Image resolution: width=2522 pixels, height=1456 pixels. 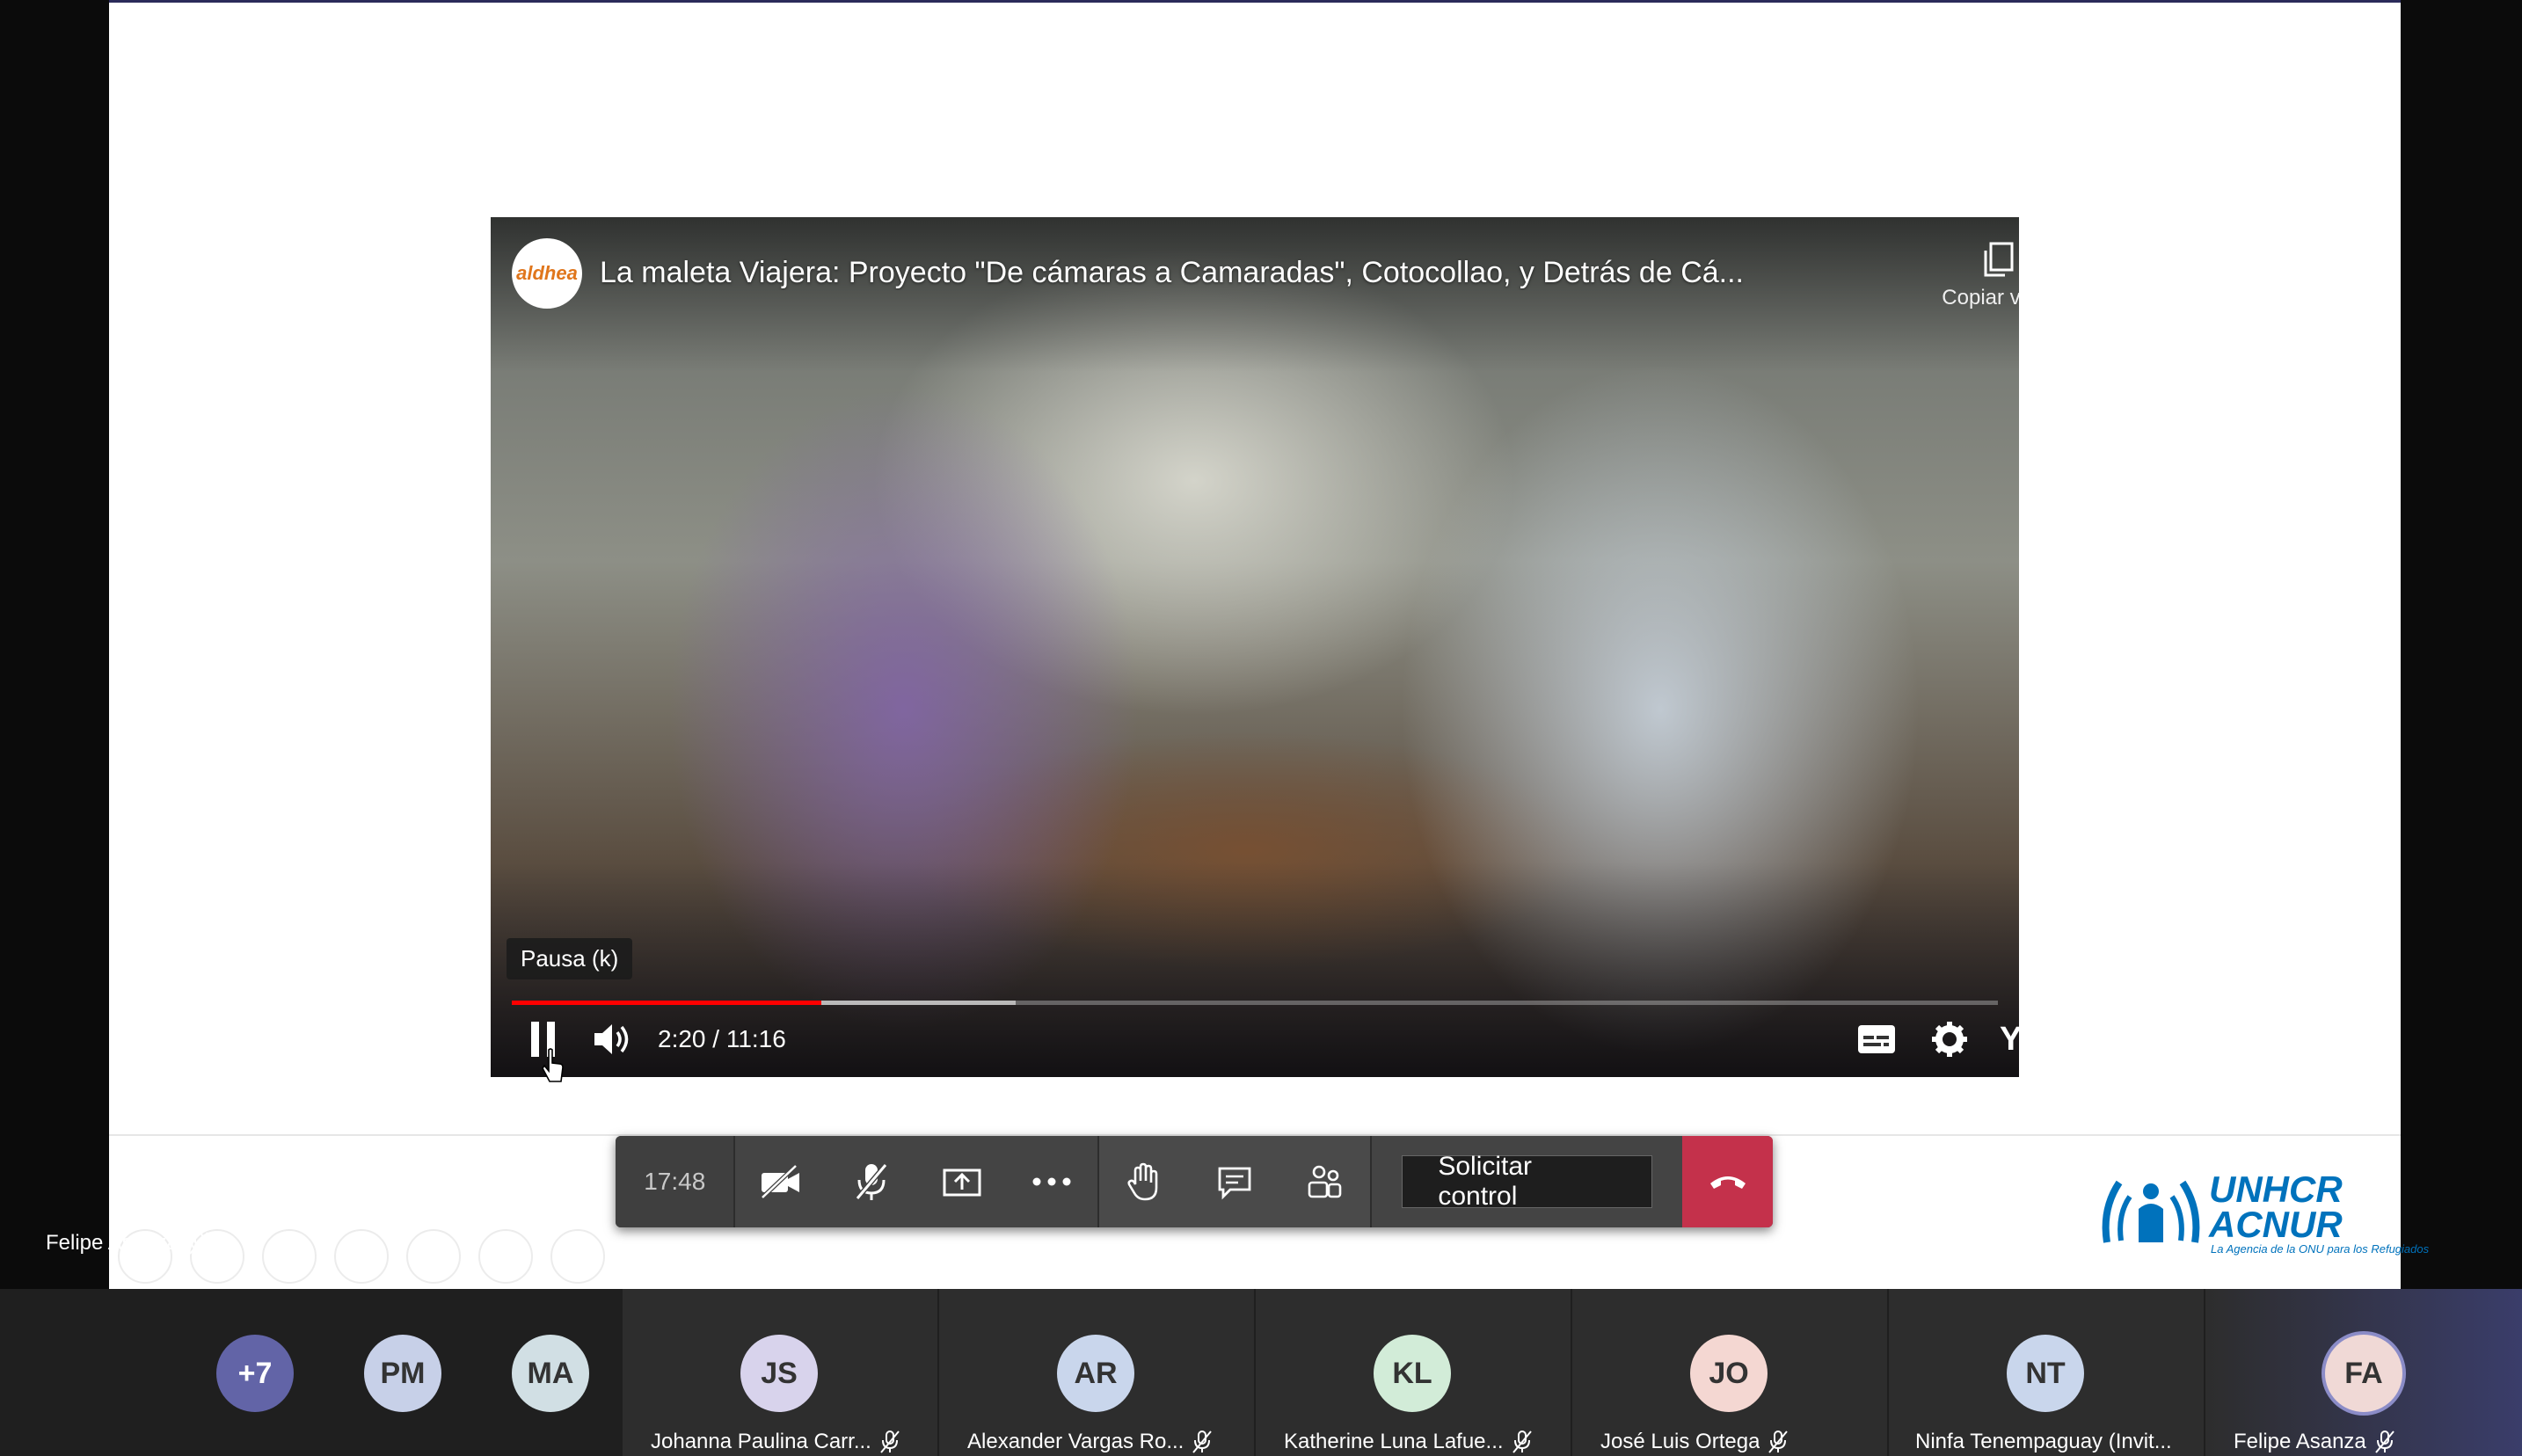 What do you see at coordinates (1680, 1441) in the screenshot?
I see `participant-name-text: José Luis Ortega` at bounding box center [1680, 1441].